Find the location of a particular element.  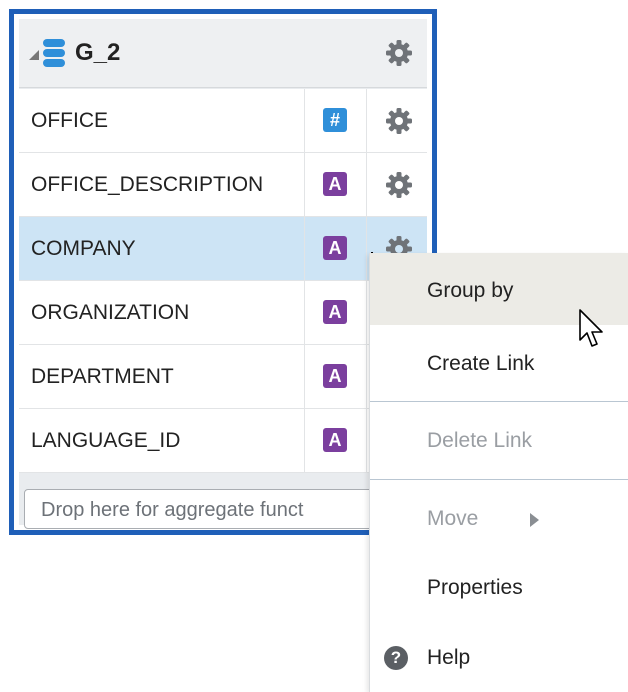

menu-item-label: Delete Link is located at coordinates (480, 440).